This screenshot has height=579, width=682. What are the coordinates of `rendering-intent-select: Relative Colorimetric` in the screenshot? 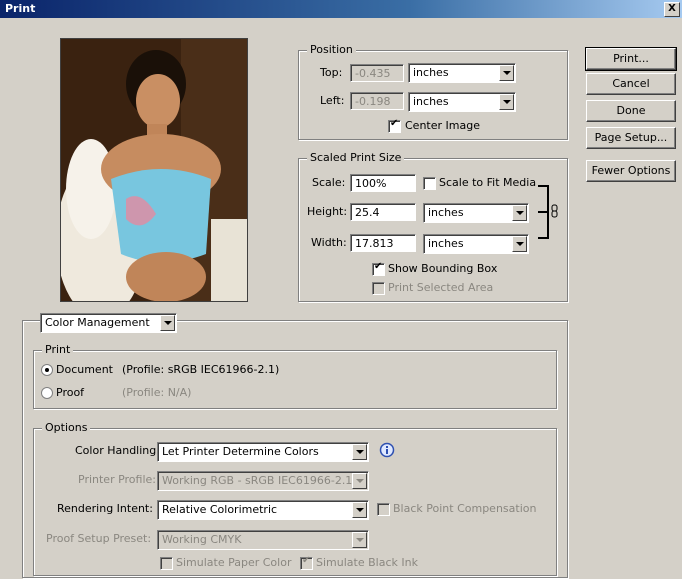 It's located at (263, 510).